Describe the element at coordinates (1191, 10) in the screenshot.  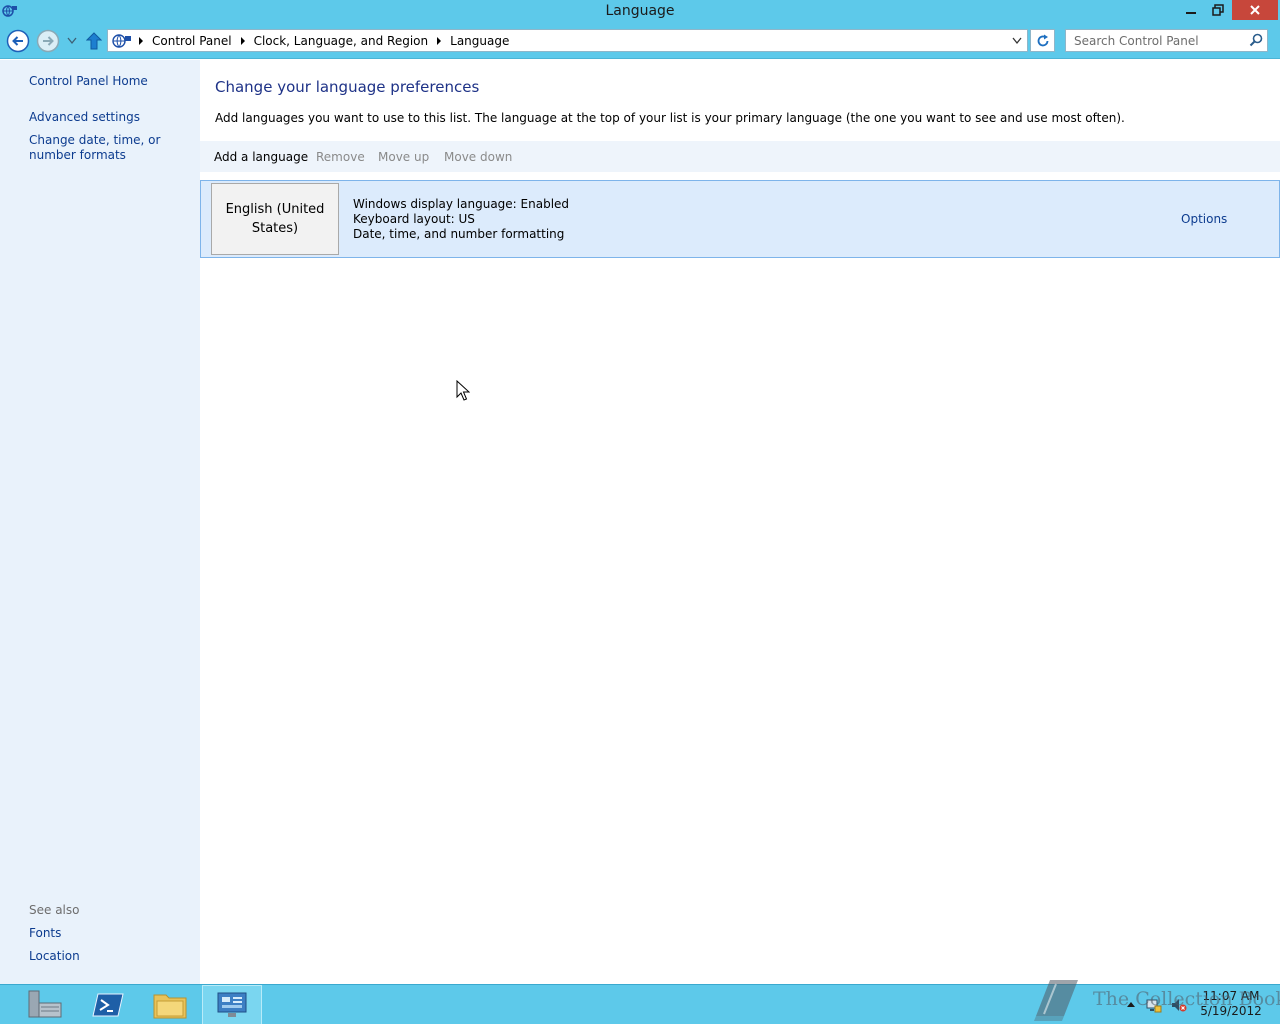
I see `minimize-button` at that location.